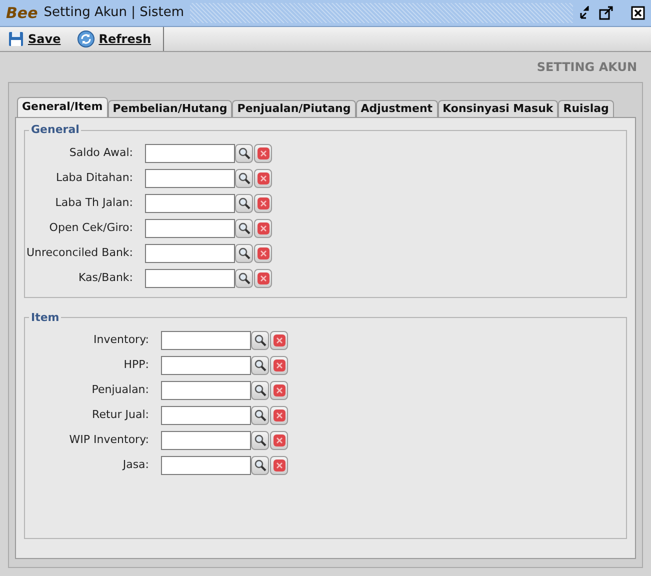 This screenshot has width=651, height=576. I want to click on tab: Konsinyasi Masuk, so click(498, 108).